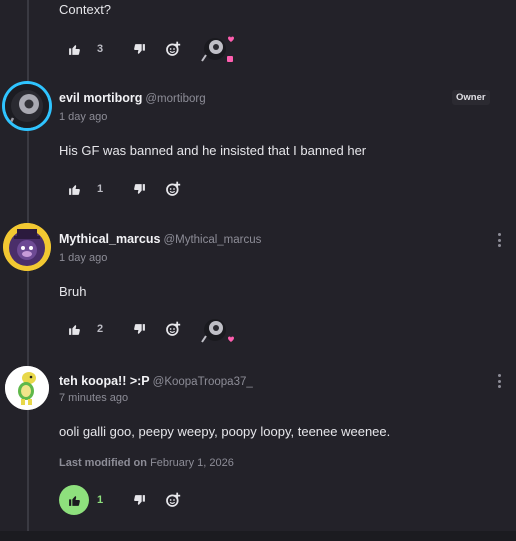 This screenshot has height=541, width=516. Describe the element at coordinates (175, 99) in the screenshot. I see `author-handle: @mortiborg` at that location.